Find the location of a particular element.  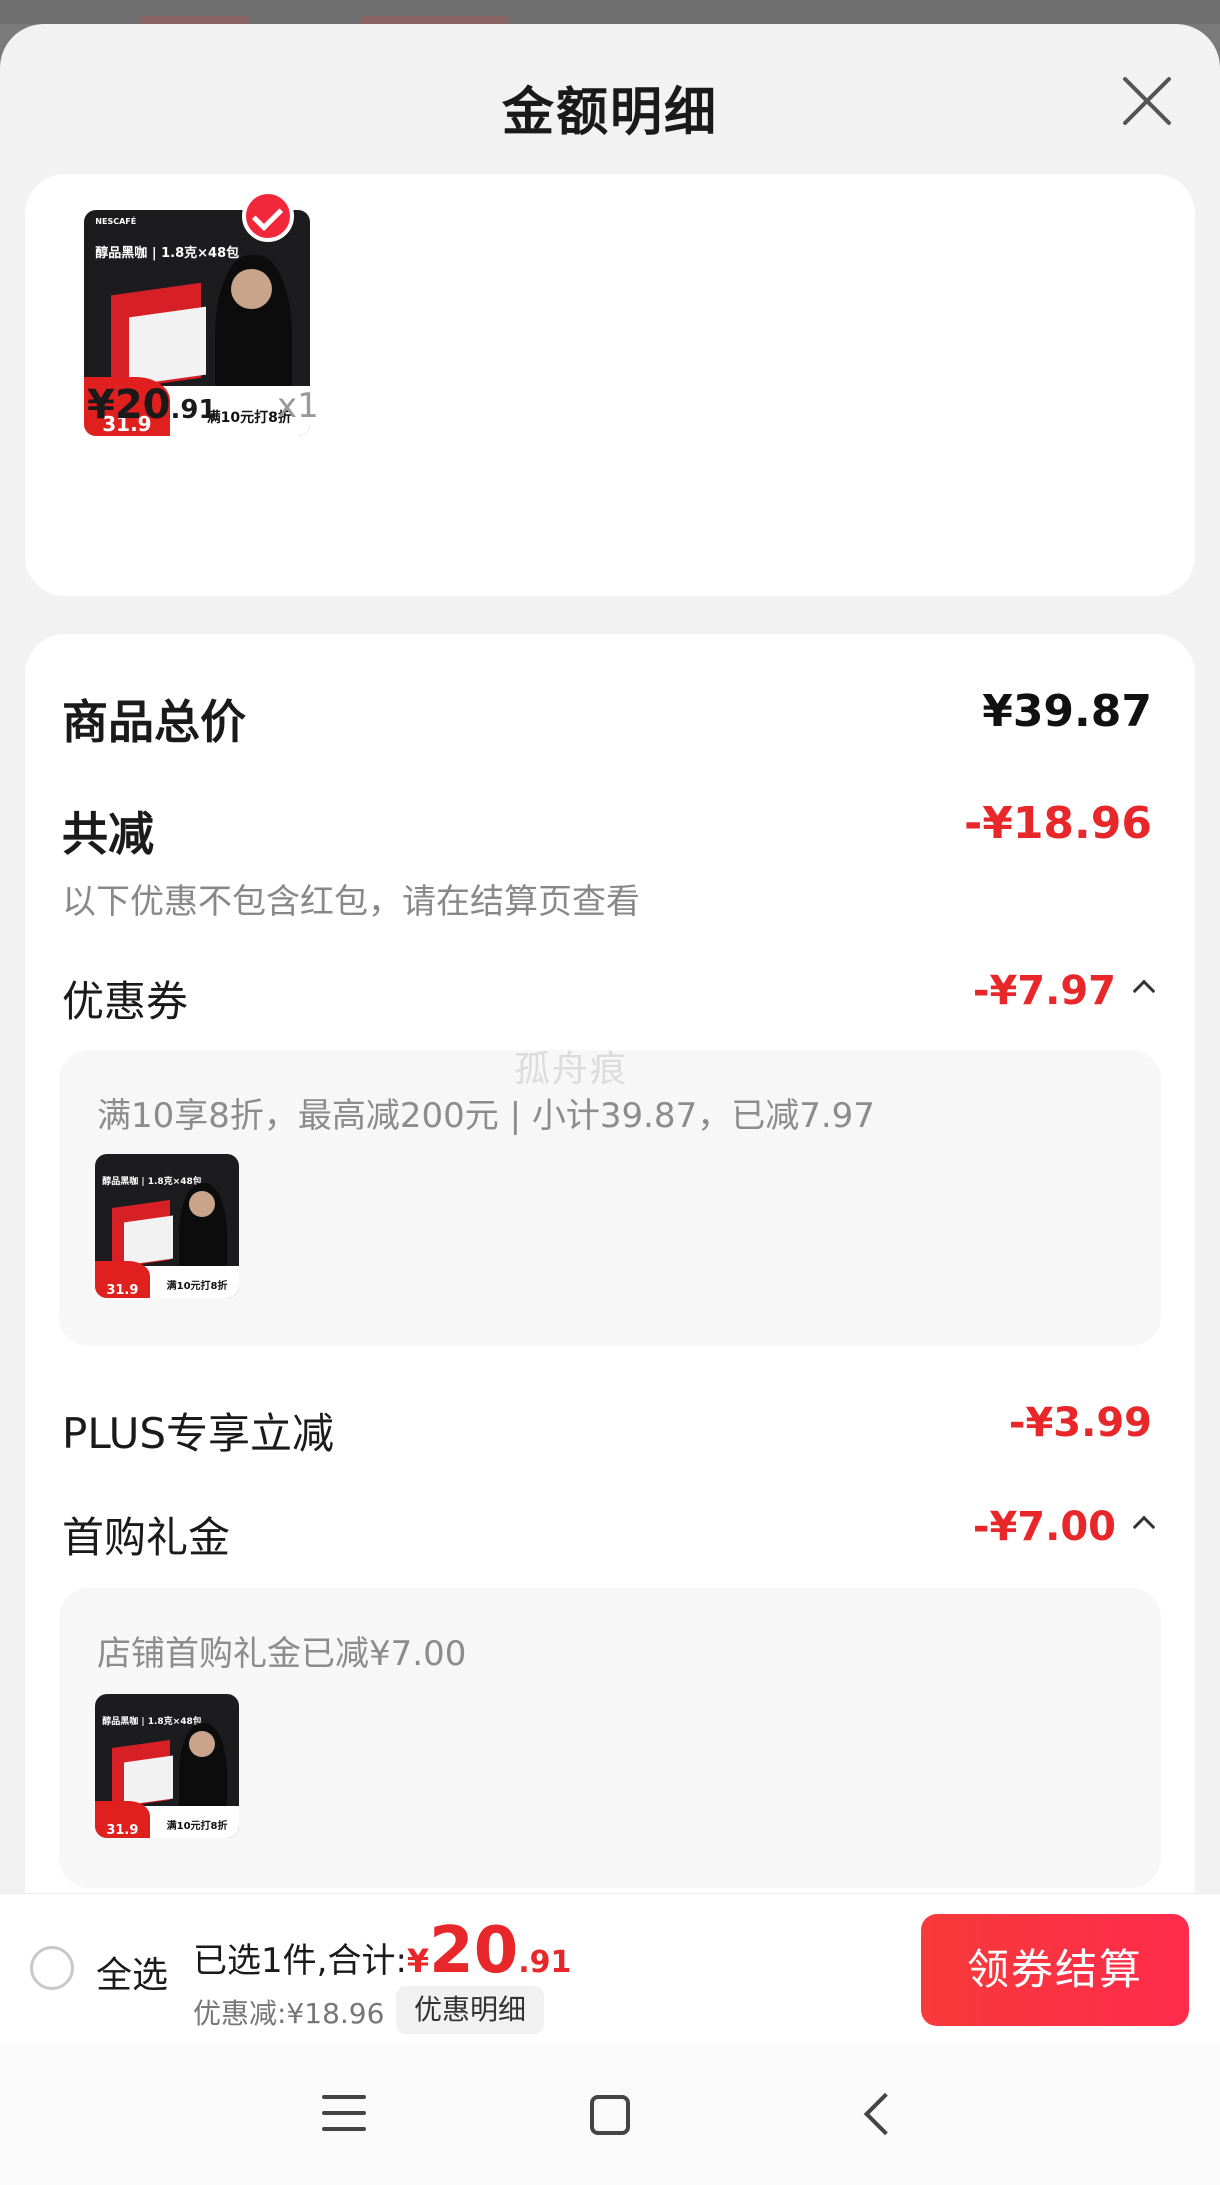

coupon-product-thumbnail: 醇品黑咖 | 1.8克×48包 31.9 满10元打8折 is located at coordinates (167, 1226).